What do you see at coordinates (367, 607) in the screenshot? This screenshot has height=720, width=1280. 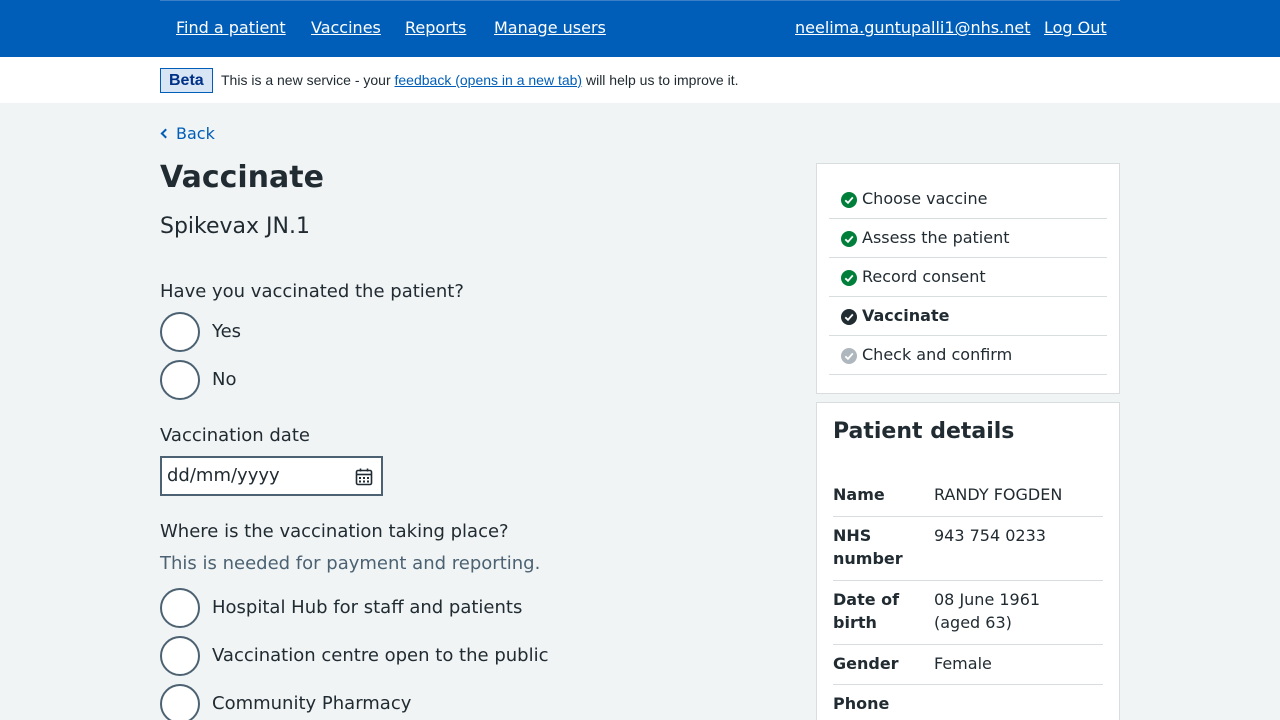 I see `radio-label: Hospital Hub for staff and patients` at bounding box center [367, 607].